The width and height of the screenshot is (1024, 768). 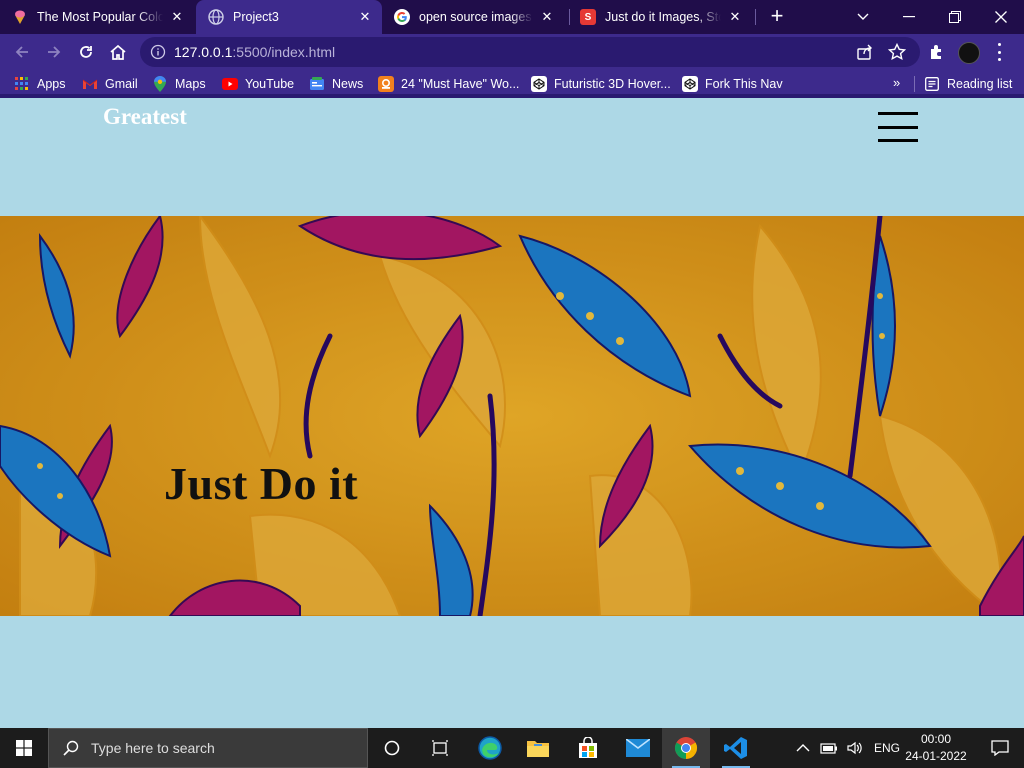 I want to click on orange-icon, so click(x=386, y=84).